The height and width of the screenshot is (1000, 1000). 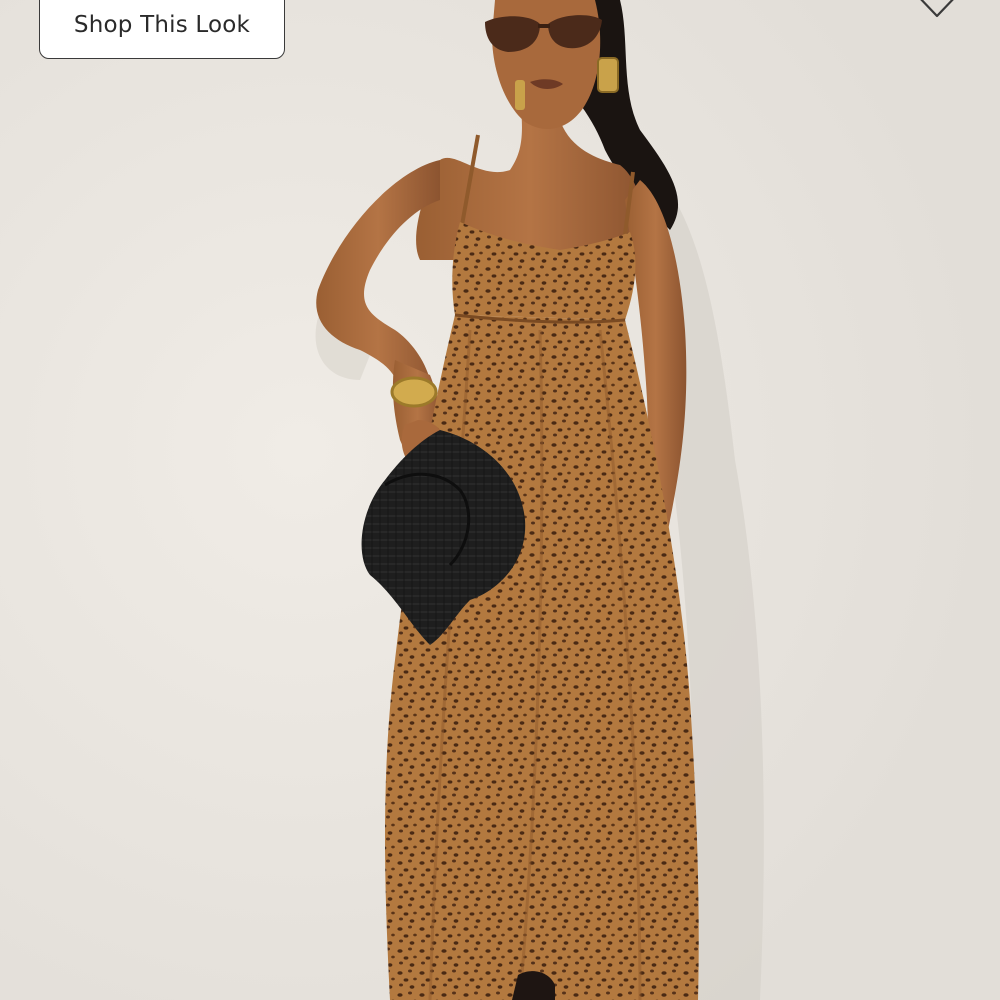 I want to click on heart-outline-icon, so click(x=937, y=9).